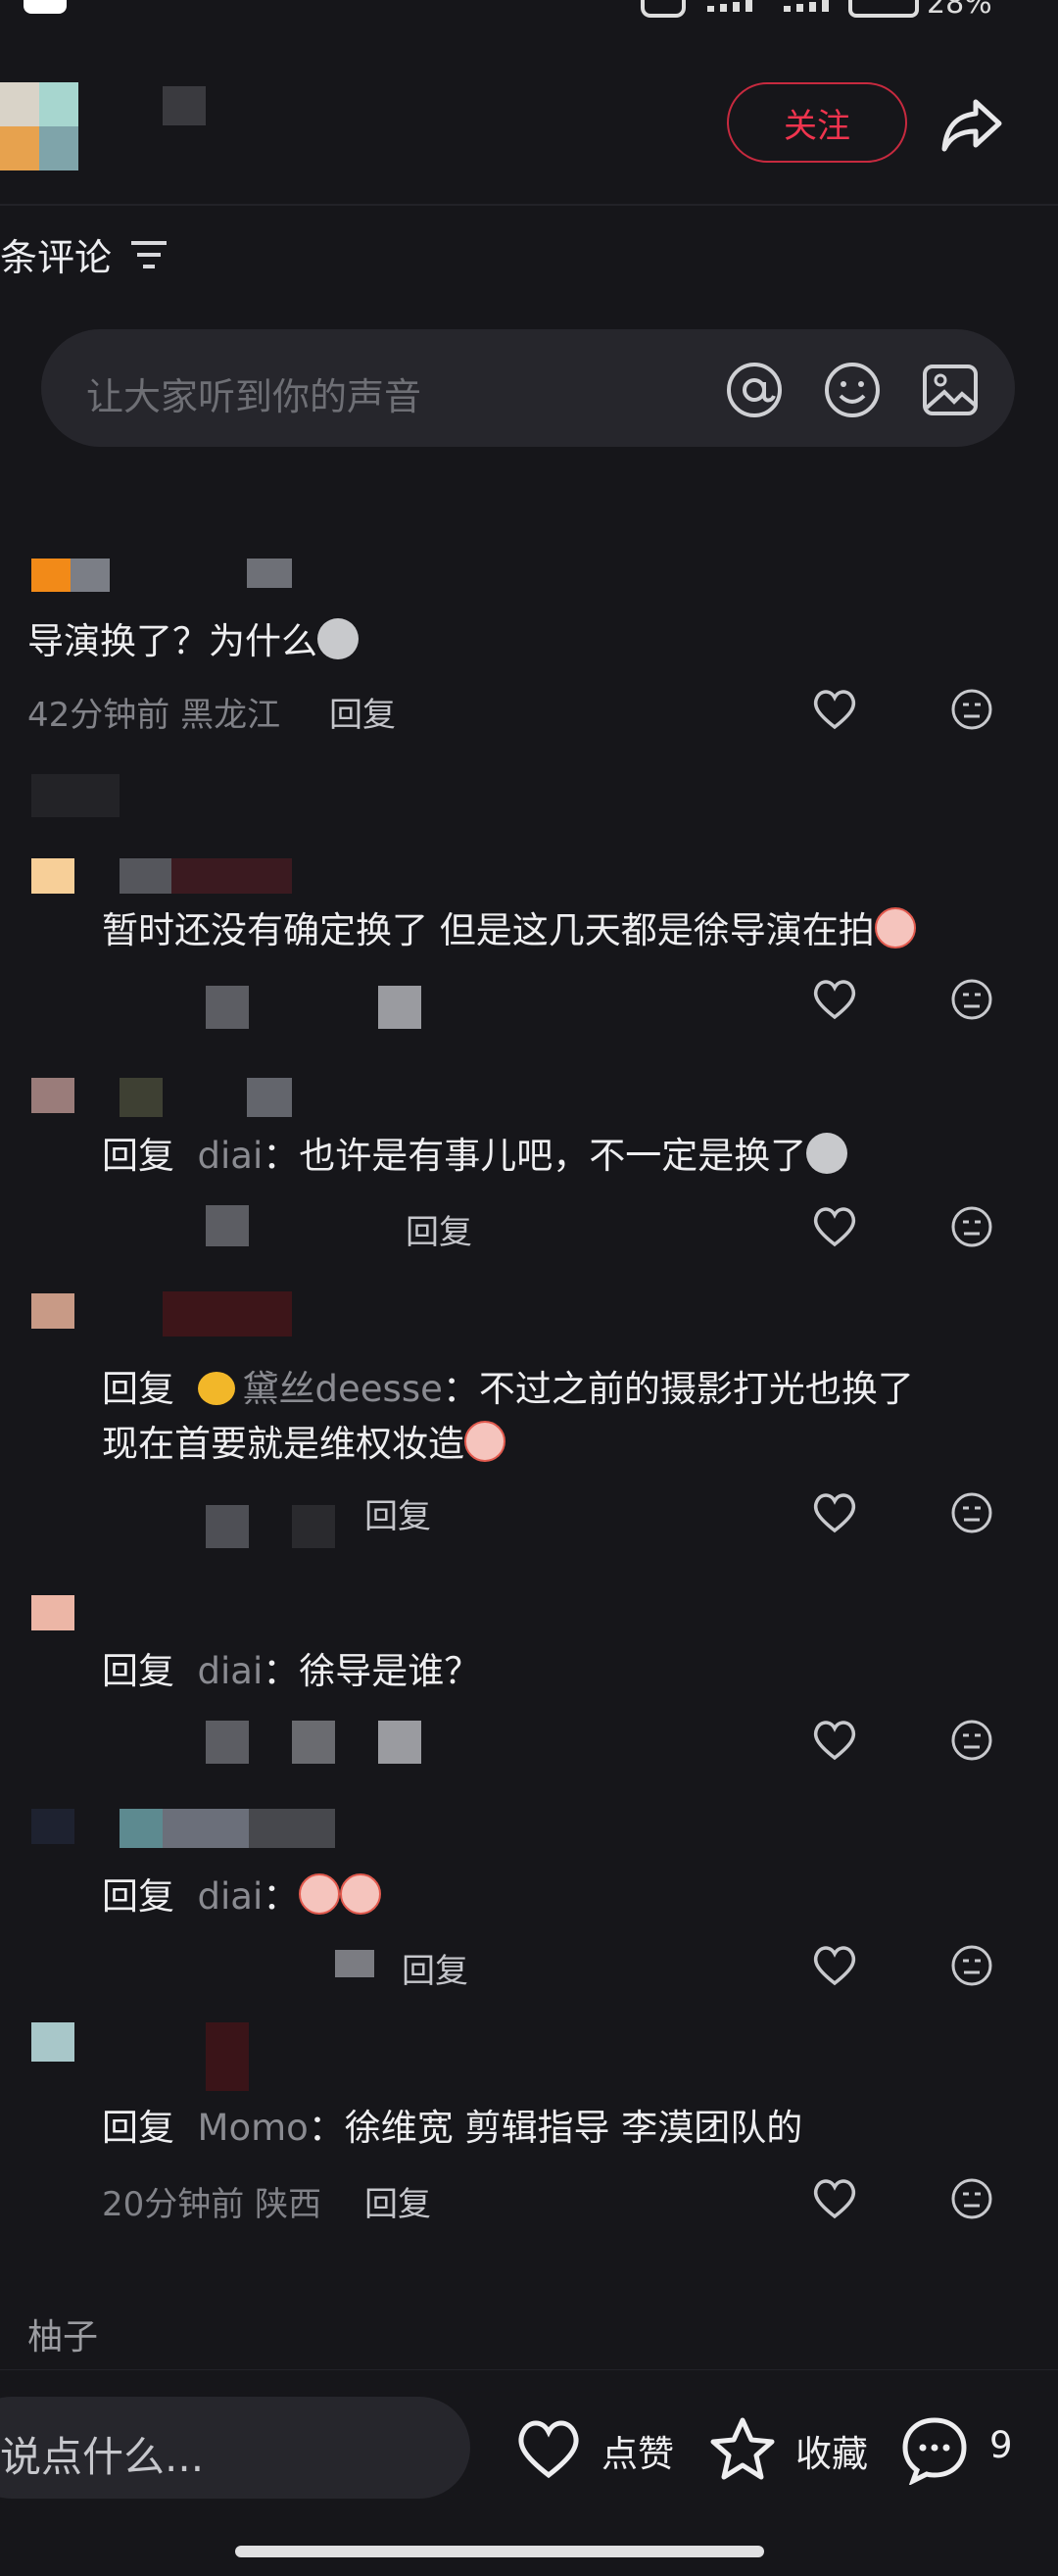 The image size is (1058, 2576). I want to click on status-chip, so click(45, 7).